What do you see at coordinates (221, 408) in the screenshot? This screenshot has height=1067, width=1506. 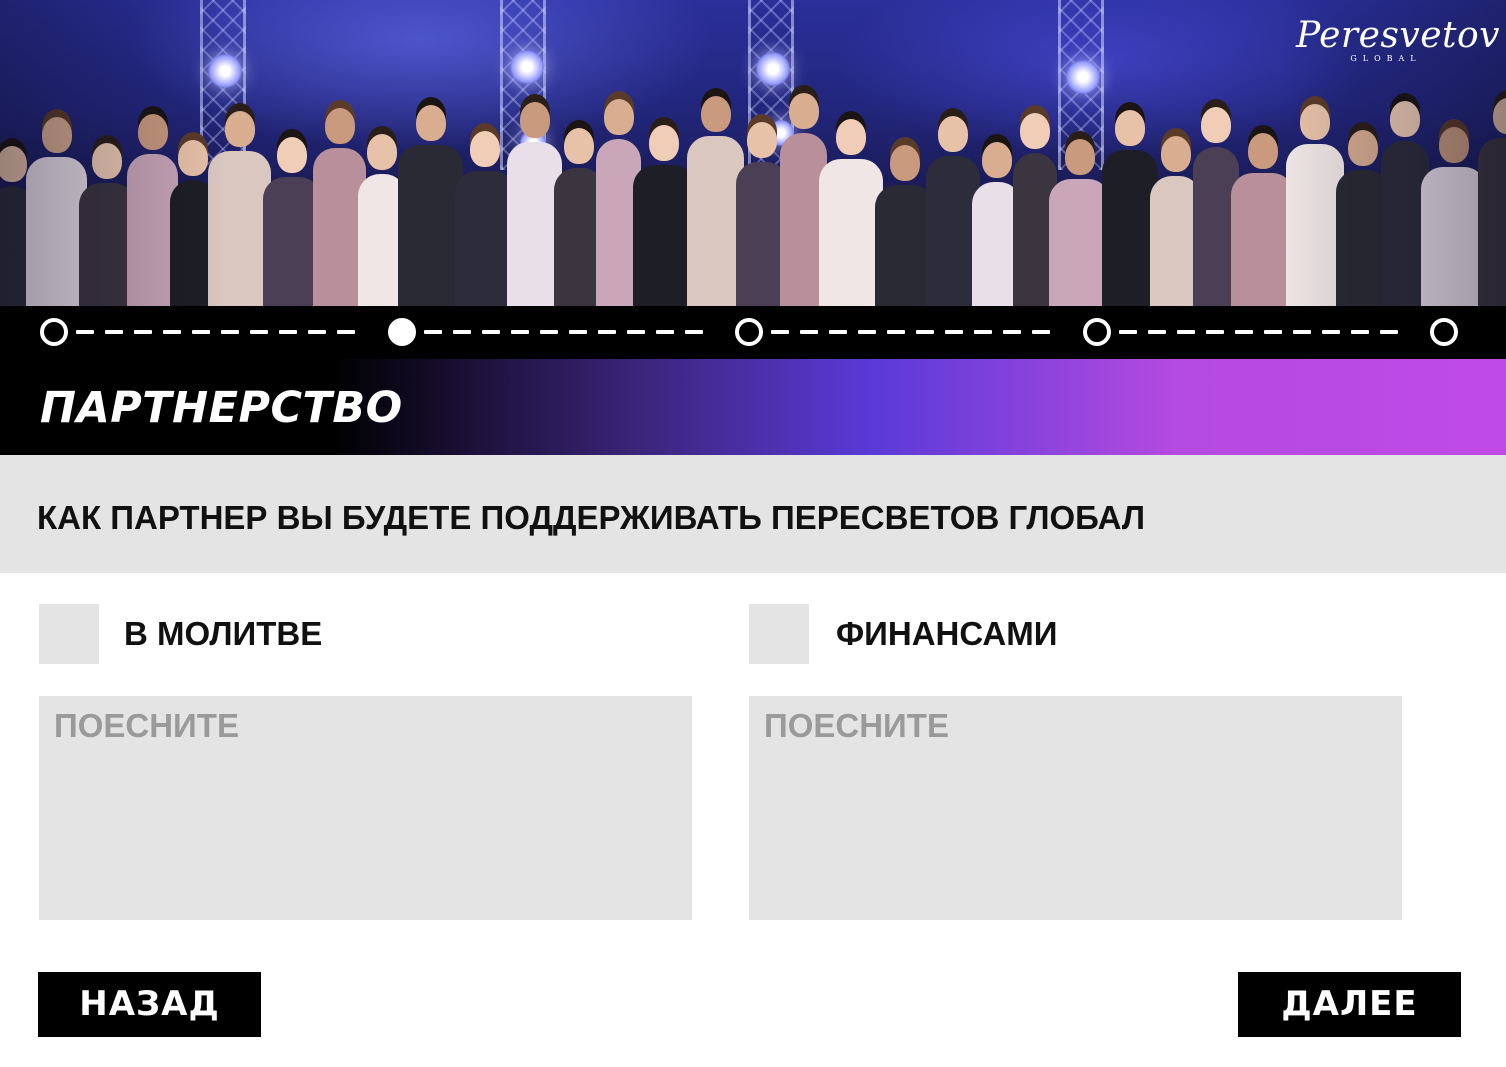 I see `section-title: ПАРТНЕРСТВО` at bounding box center [221, 408].